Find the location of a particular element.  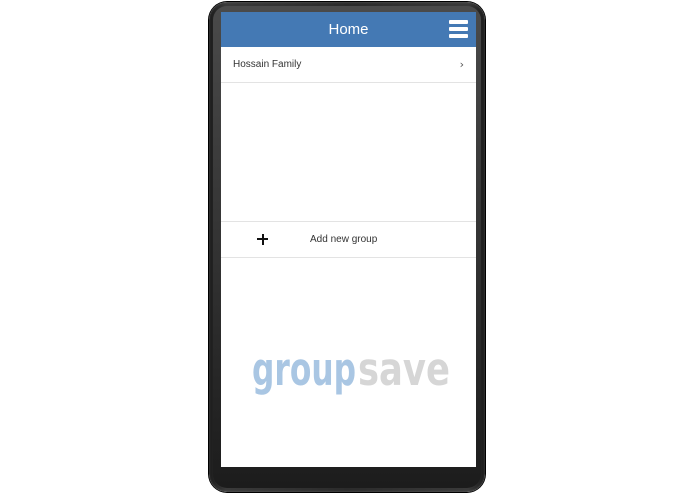

add-new-group-label: Add new group is located at coordinates (344, 239).